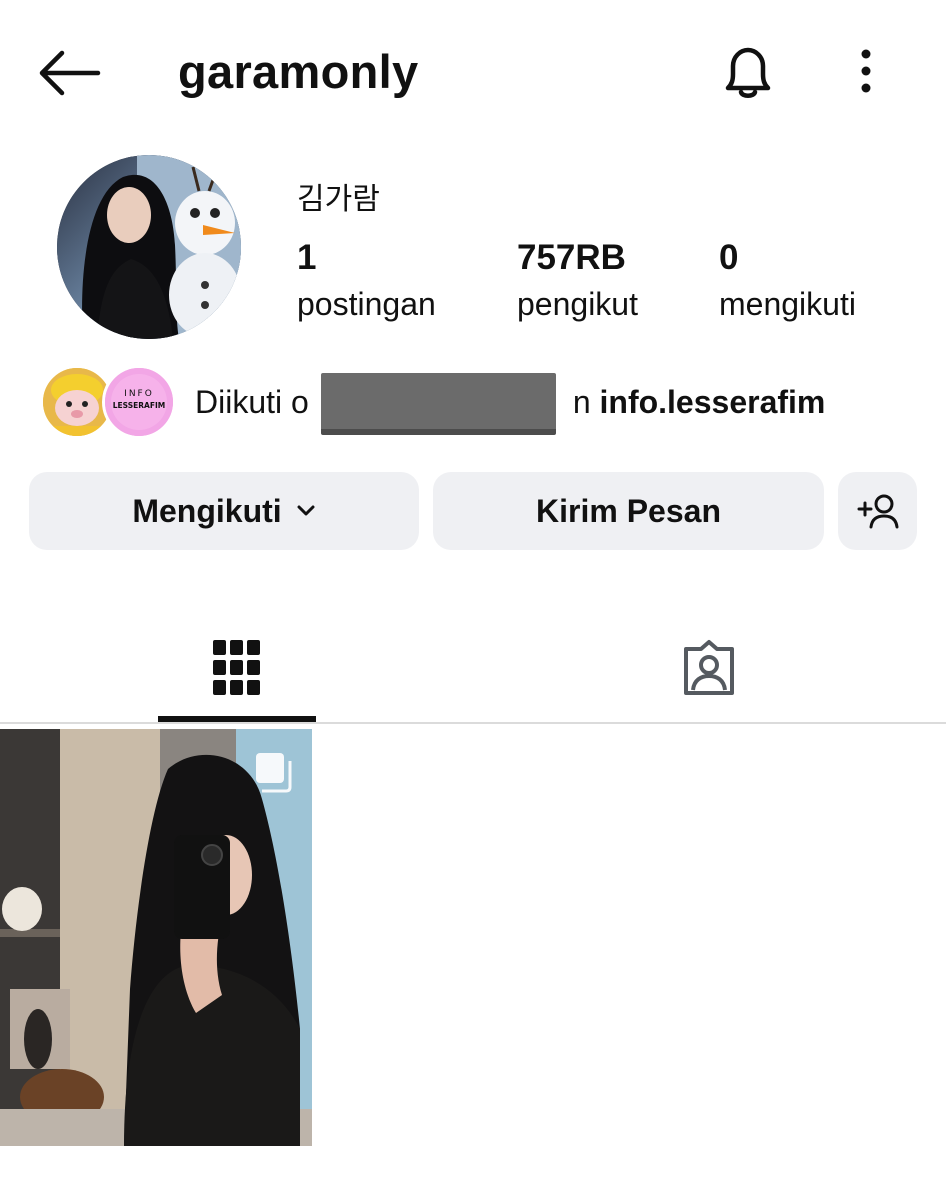  Describe the element at coordinates (586, 402) in the screenshot. I see `followed-by-suffix: n` at that location.